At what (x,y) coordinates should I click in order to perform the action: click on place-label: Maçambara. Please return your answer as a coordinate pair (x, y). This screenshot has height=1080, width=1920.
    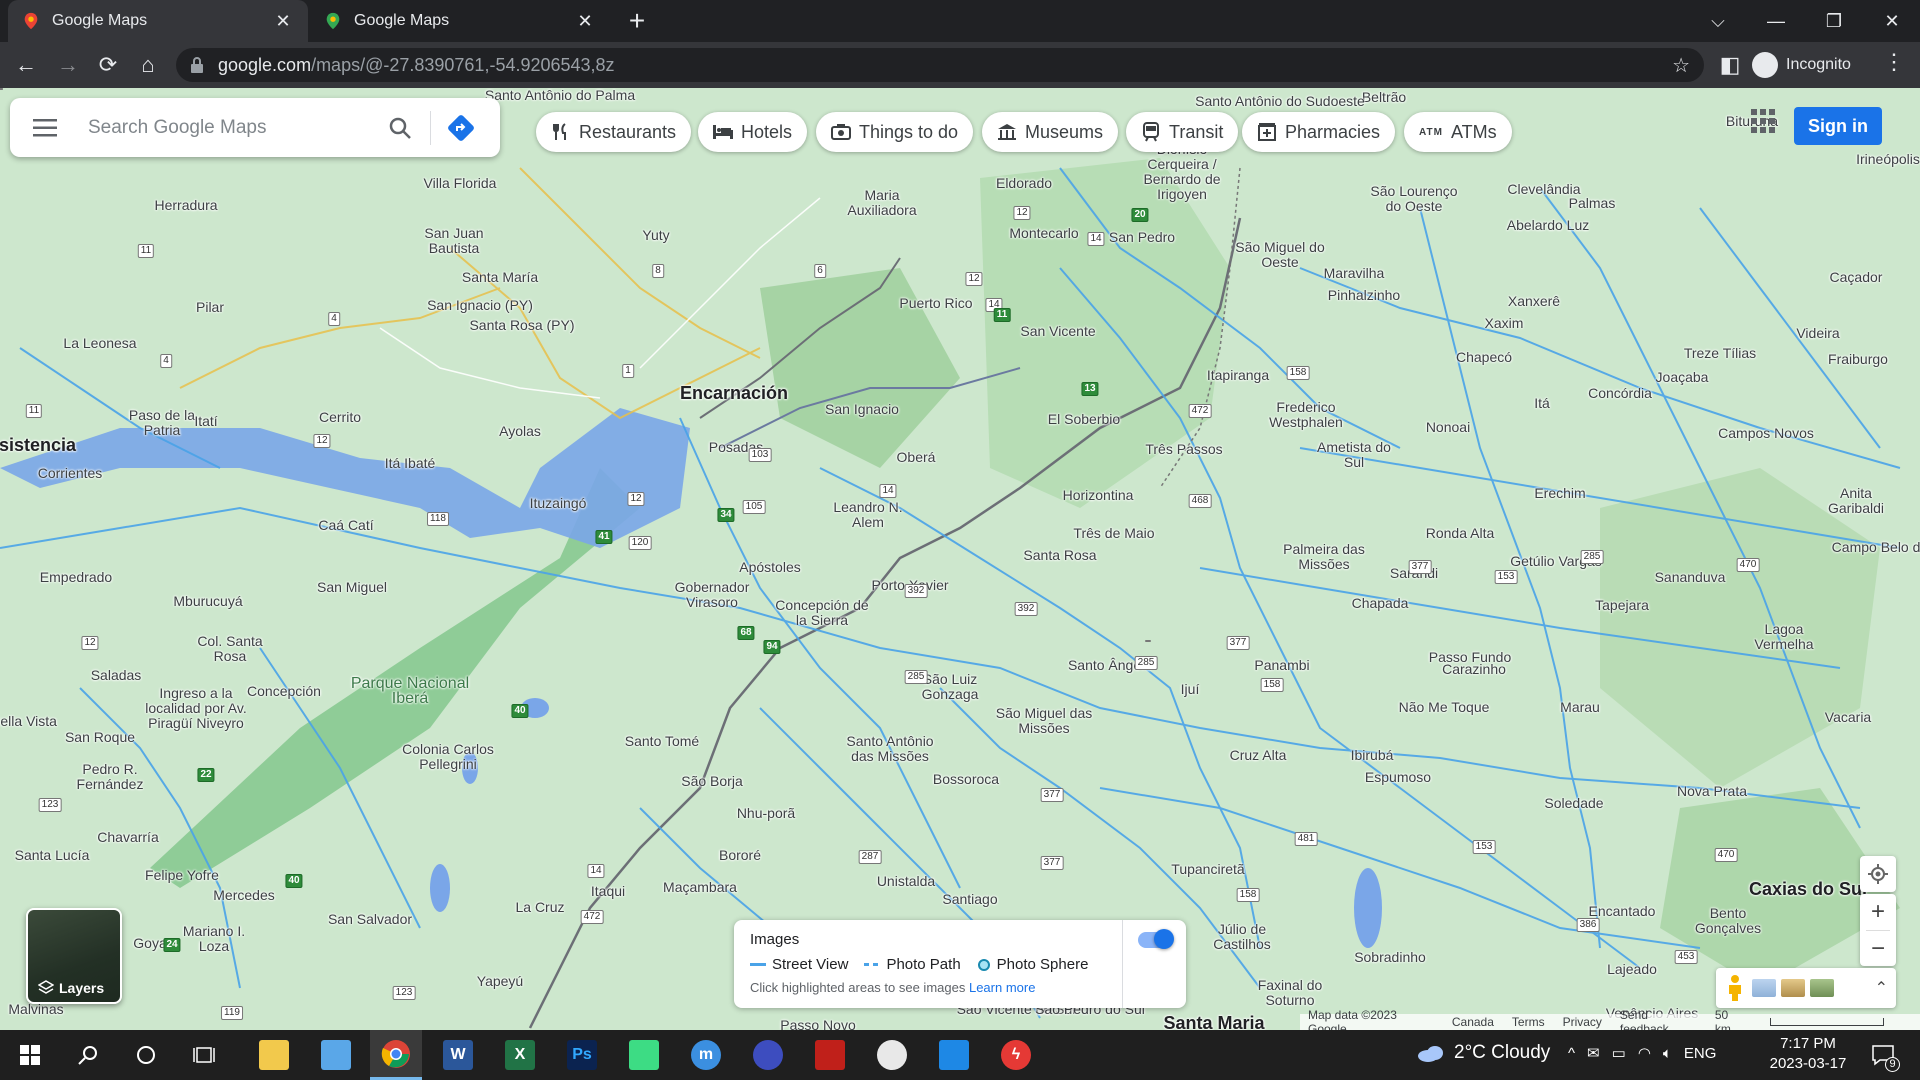
    Looking at the image, I should click on (700, 887).